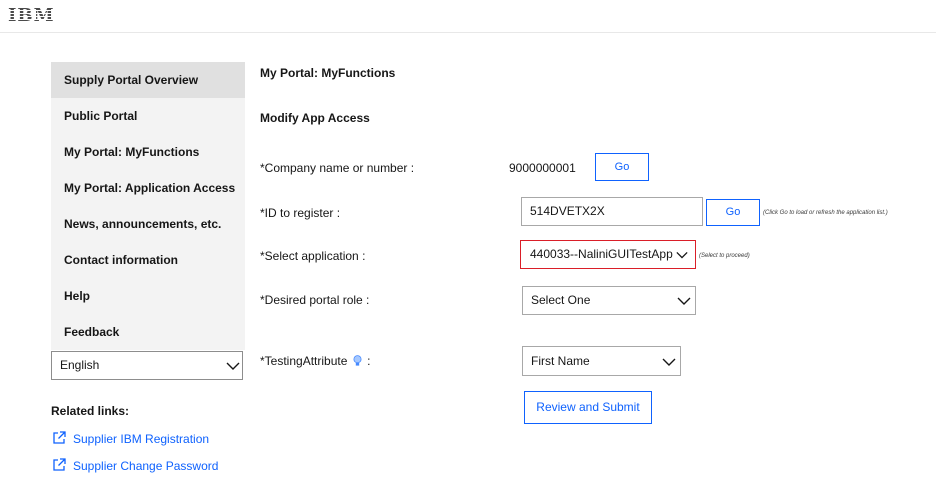  Describe the element at coordinates (147, 365) in the screenshot. I see `language-select: English` at that location.